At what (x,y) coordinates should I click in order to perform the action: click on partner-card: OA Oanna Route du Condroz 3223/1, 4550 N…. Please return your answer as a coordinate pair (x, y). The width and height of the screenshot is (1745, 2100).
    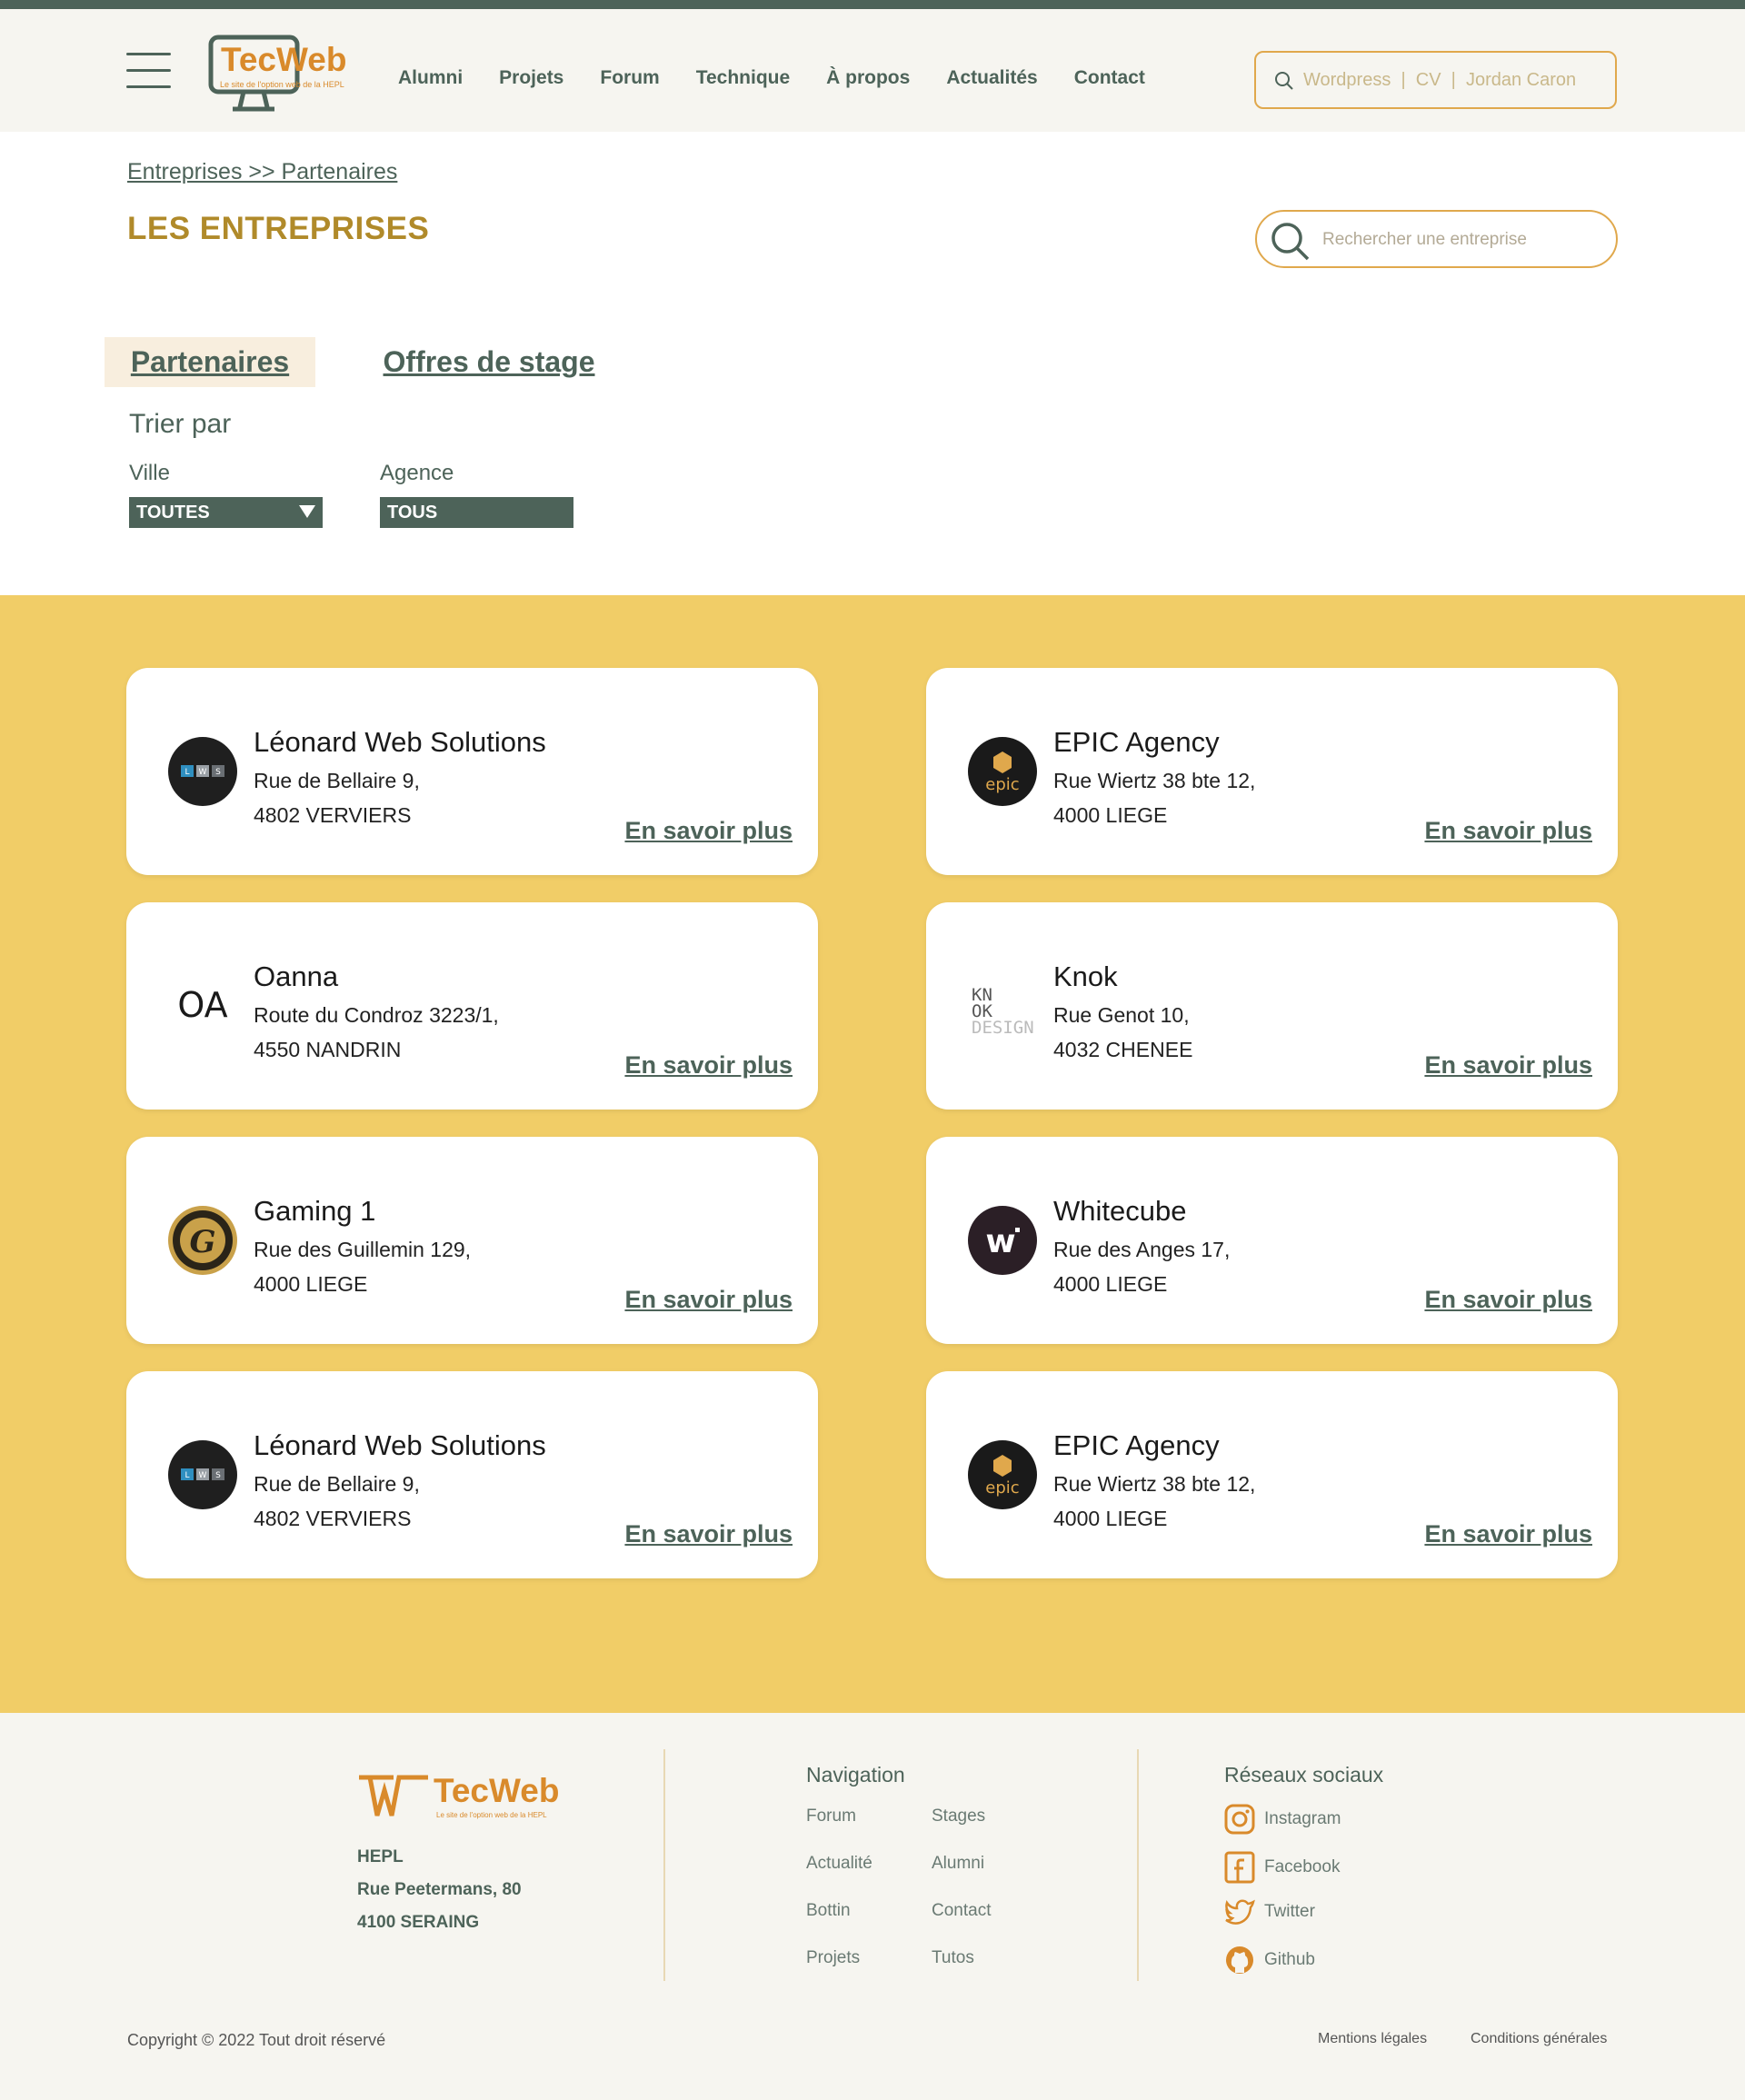
    Looking at the image, I should click on (472, 1006).